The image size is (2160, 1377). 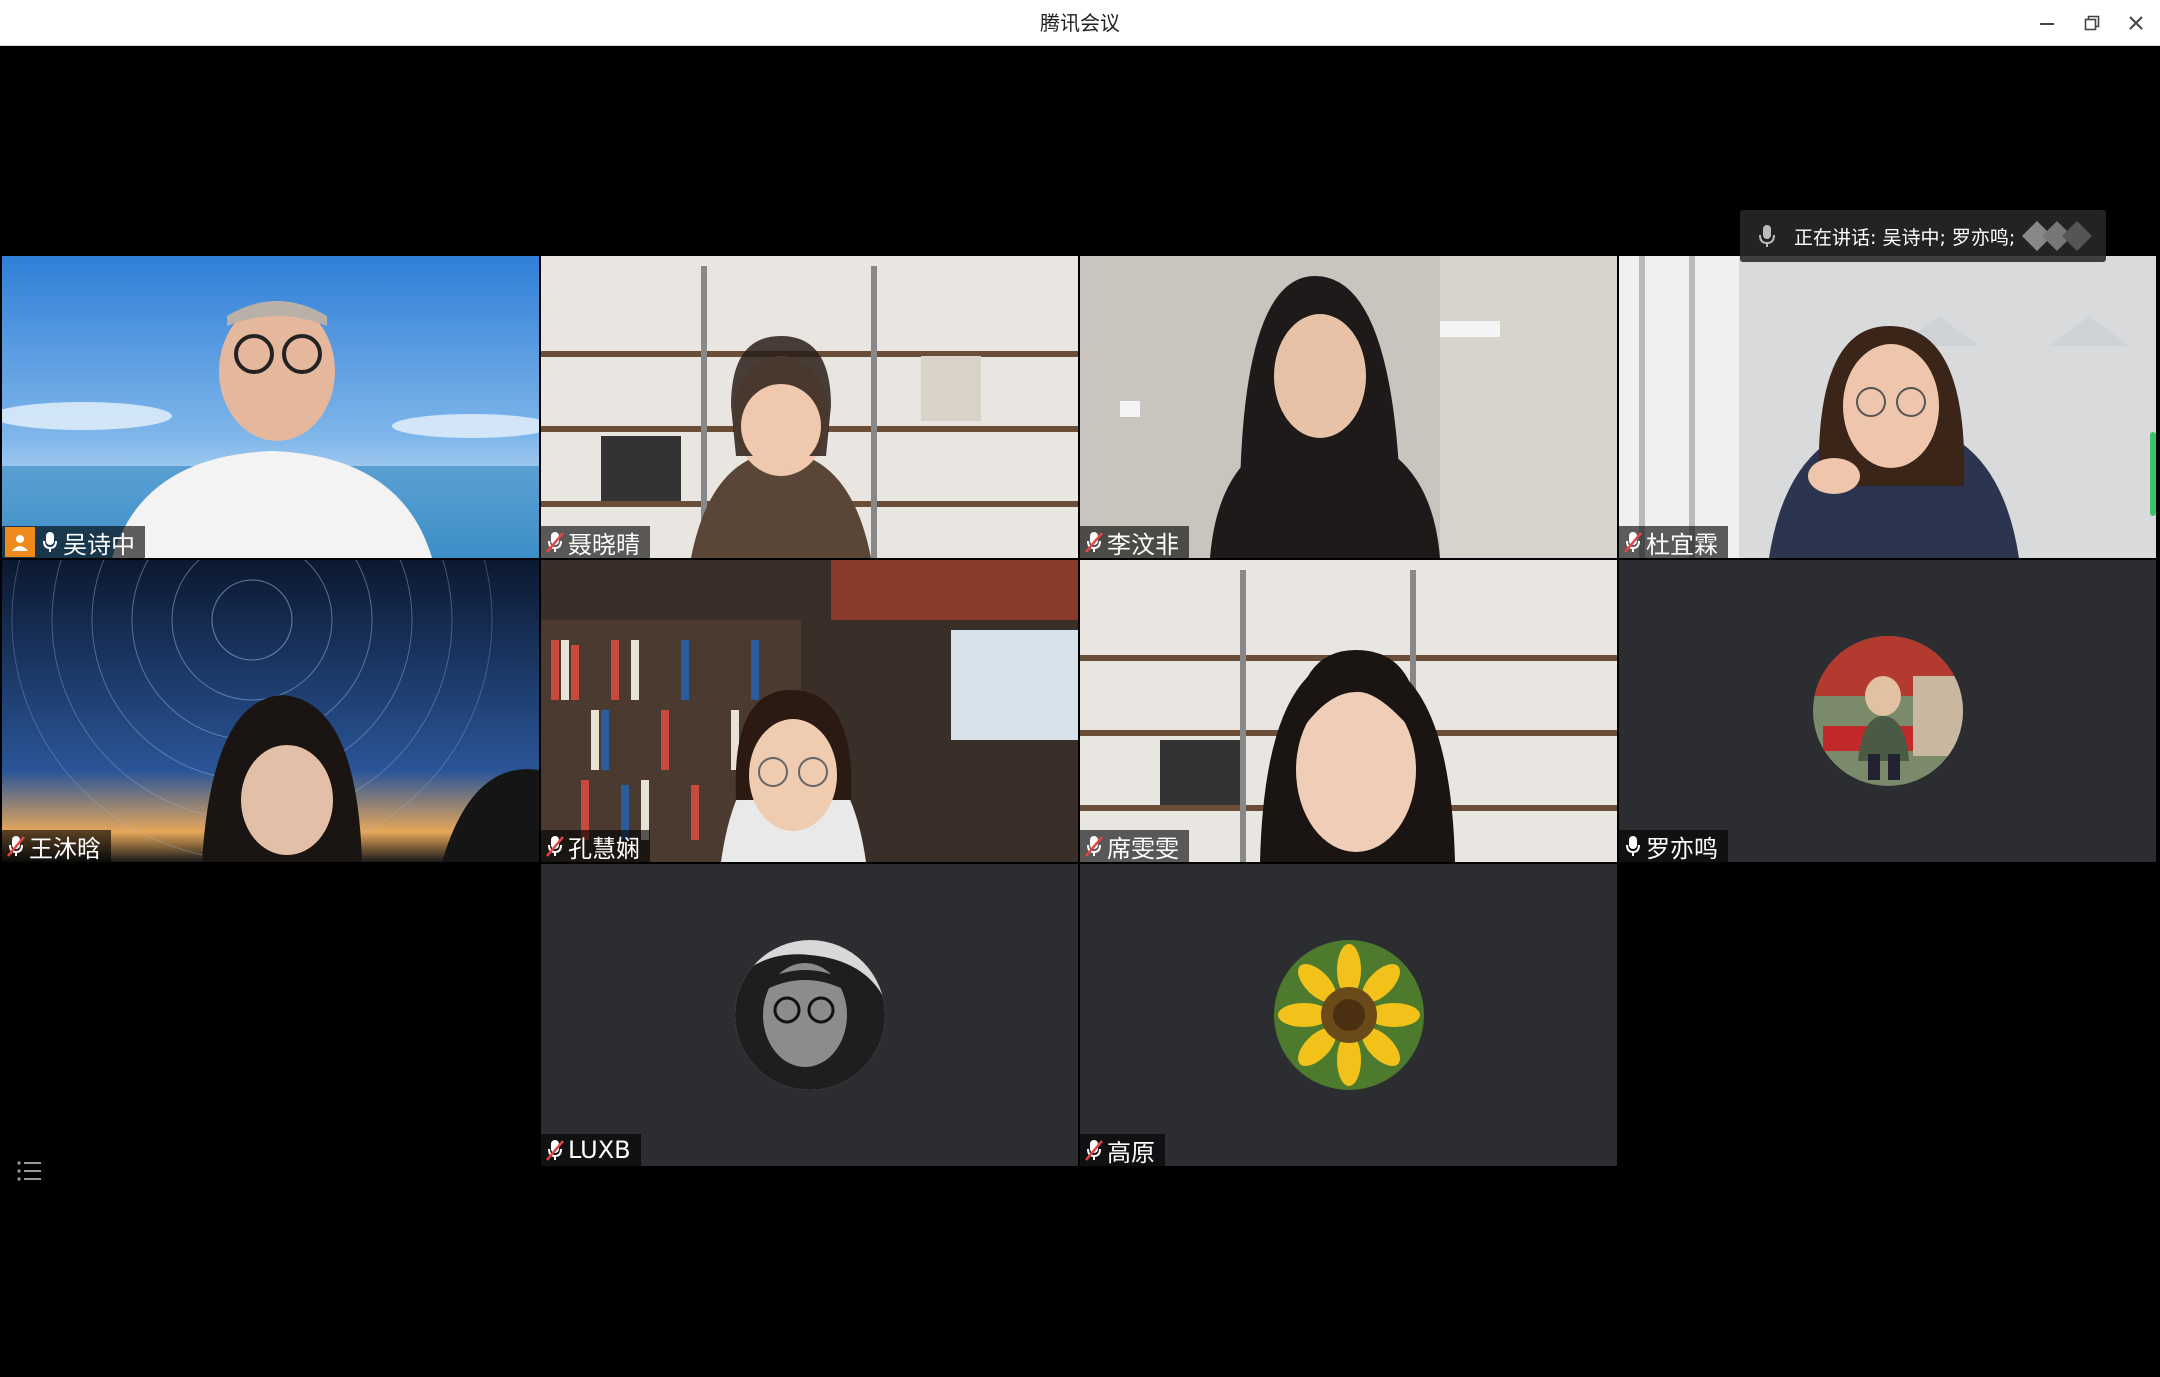 I want to click on video-tile-participant-4: 杜宜霖, so click(x=1887, y=407).